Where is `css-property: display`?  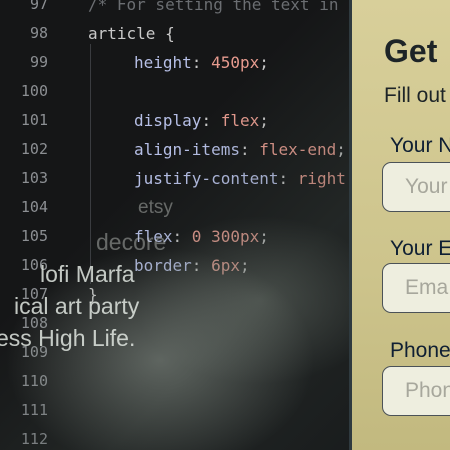
css-property: display is located at coordinates (168, 120).